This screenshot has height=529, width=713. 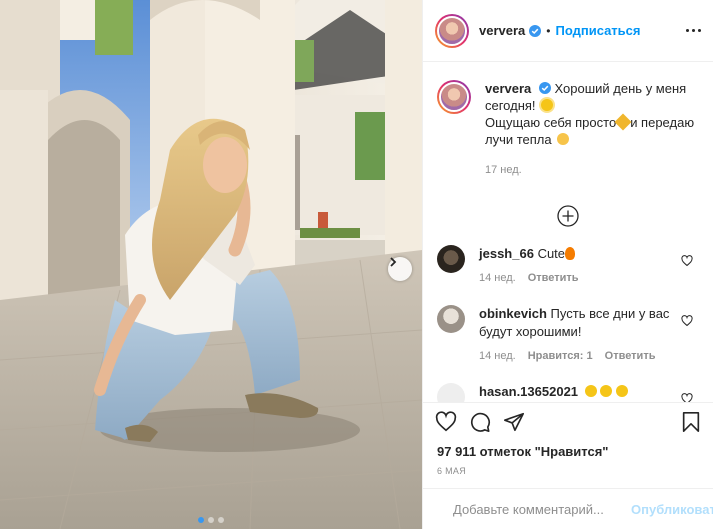 I want to click on comment-item: jessh_66 Cute 14 нед. Ответить, so click(x=568, y=266).